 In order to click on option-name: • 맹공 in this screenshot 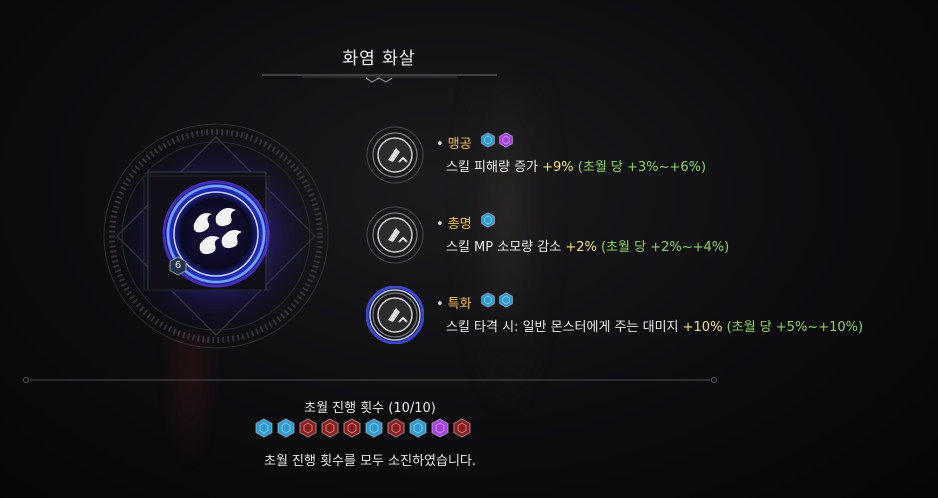, I will do `click(454, 142)`.